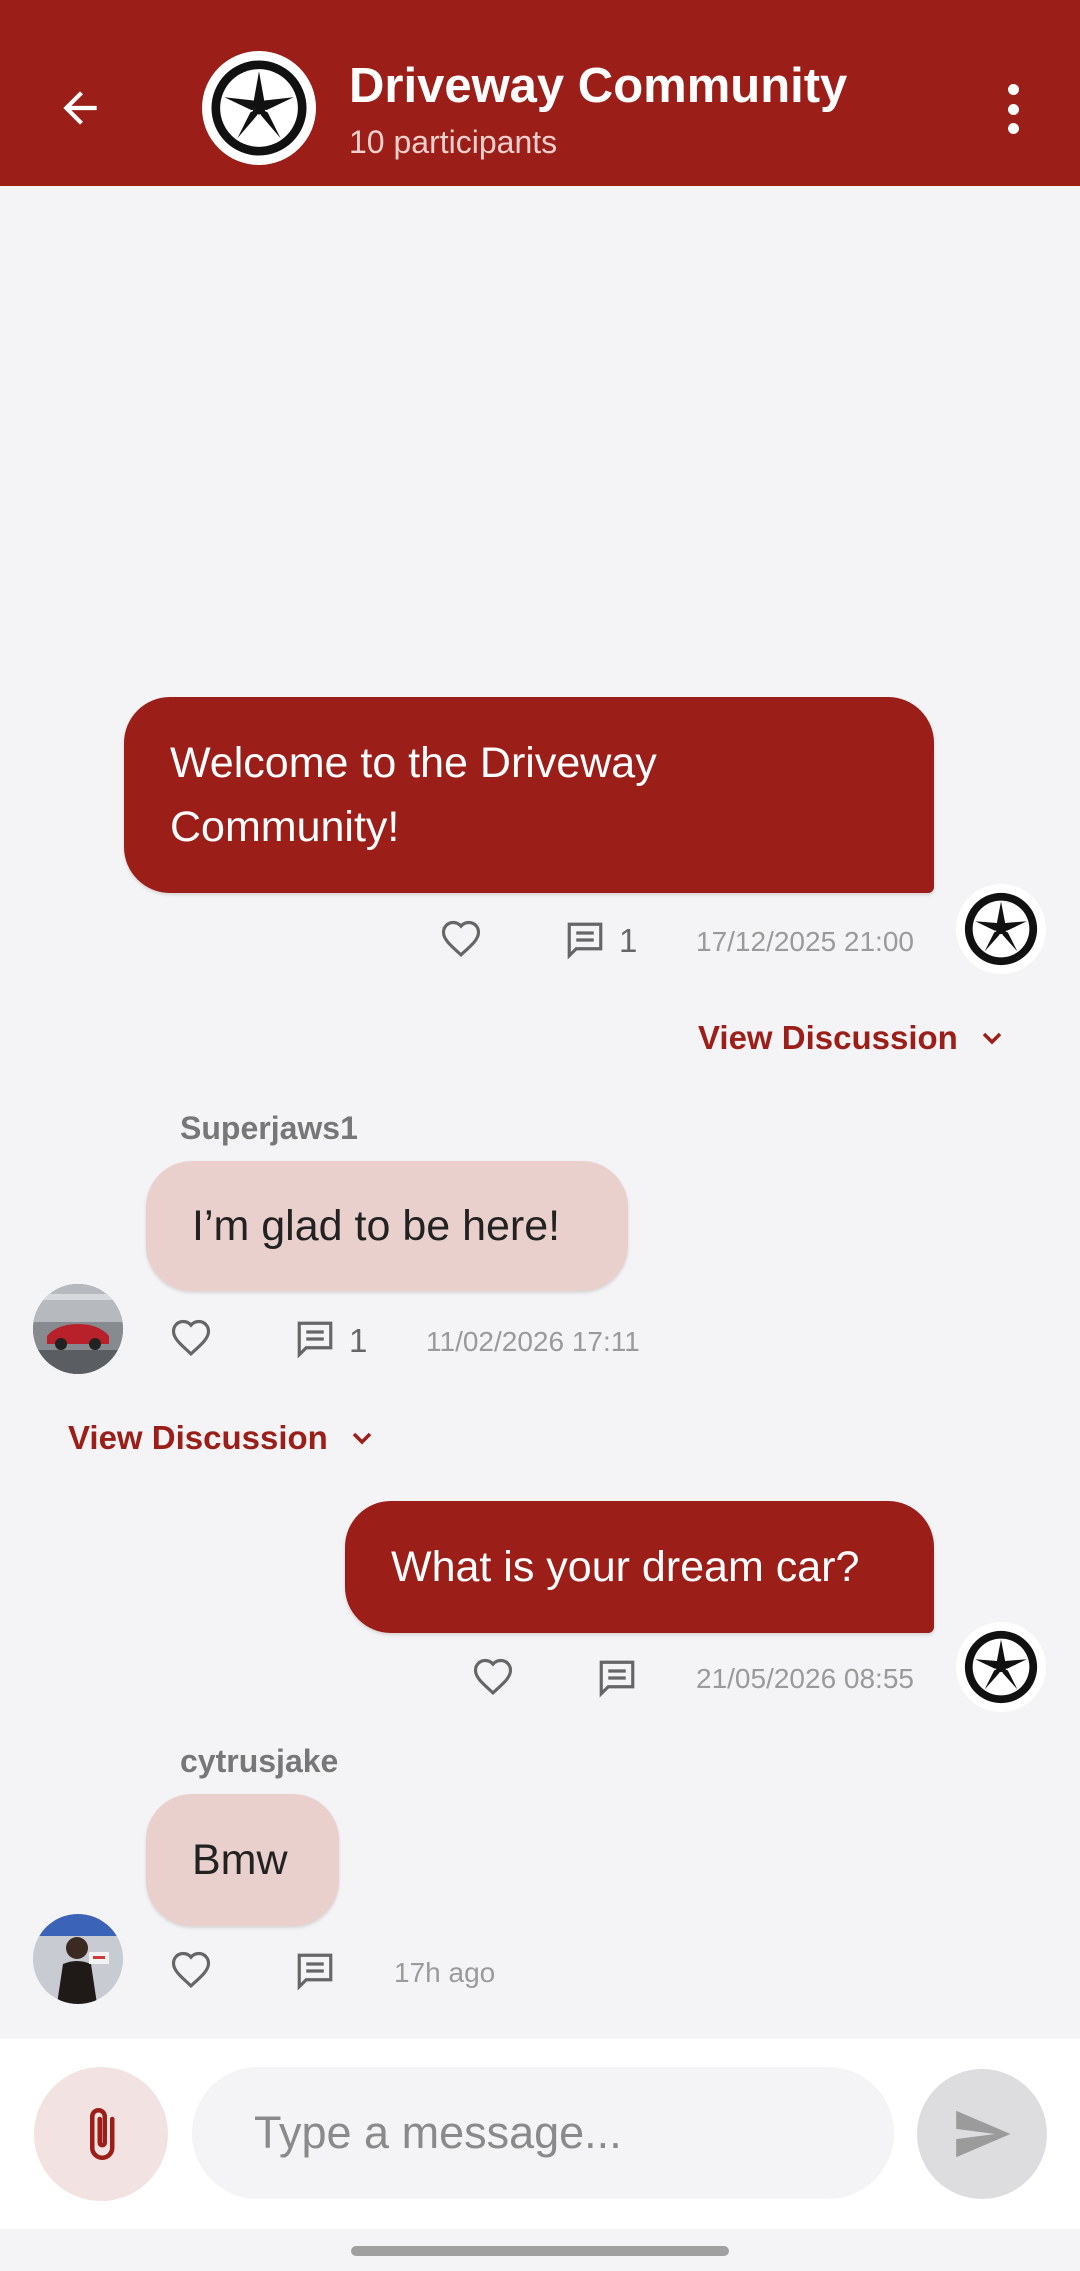  I want to click on person-photo-icon, so click(78, 1959).